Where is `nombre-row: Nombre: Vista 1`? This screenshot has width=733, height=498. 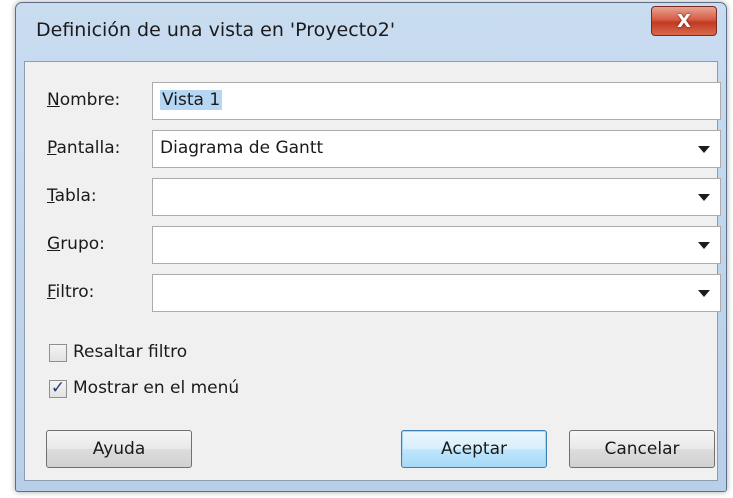 nombre-row: Nombre: Vista 1 is located at coordinates (373, 102).